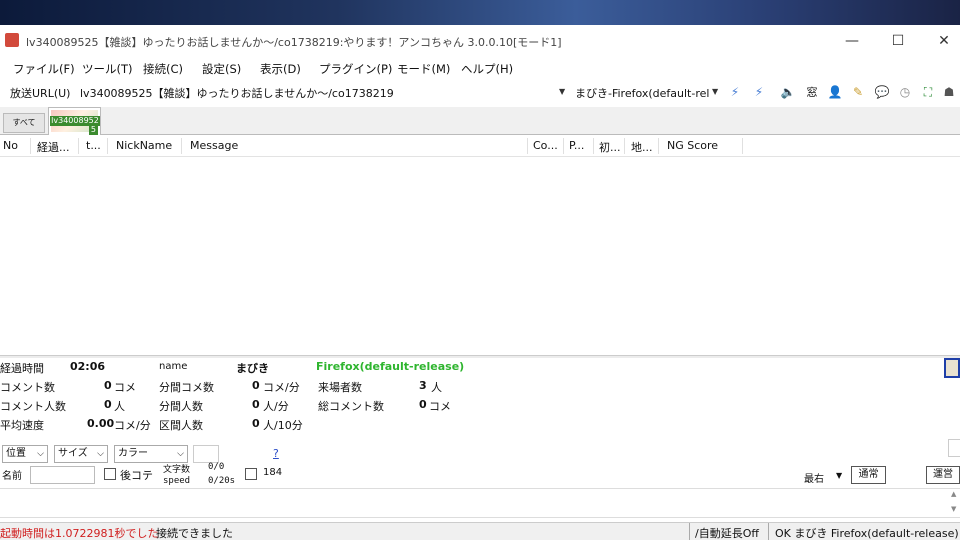  Describe the element at coordinates (12, 476) in the screenshot. I see `name-field-label: 名前` at that location.